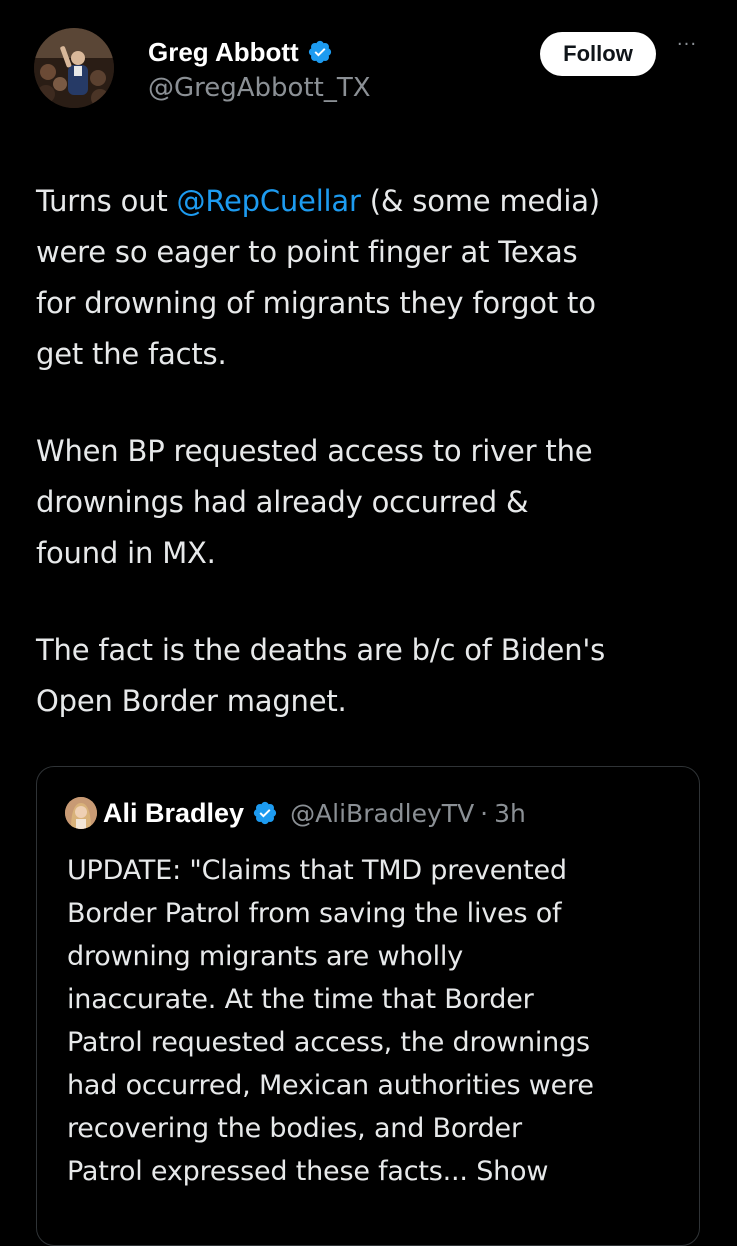 Image resolution: width=737 pixels, height=1246 pixels. What do you see at coordinates (598, 54) in the screenshot?
I see `follow-button: Follow` at bounding box center [598, 54].